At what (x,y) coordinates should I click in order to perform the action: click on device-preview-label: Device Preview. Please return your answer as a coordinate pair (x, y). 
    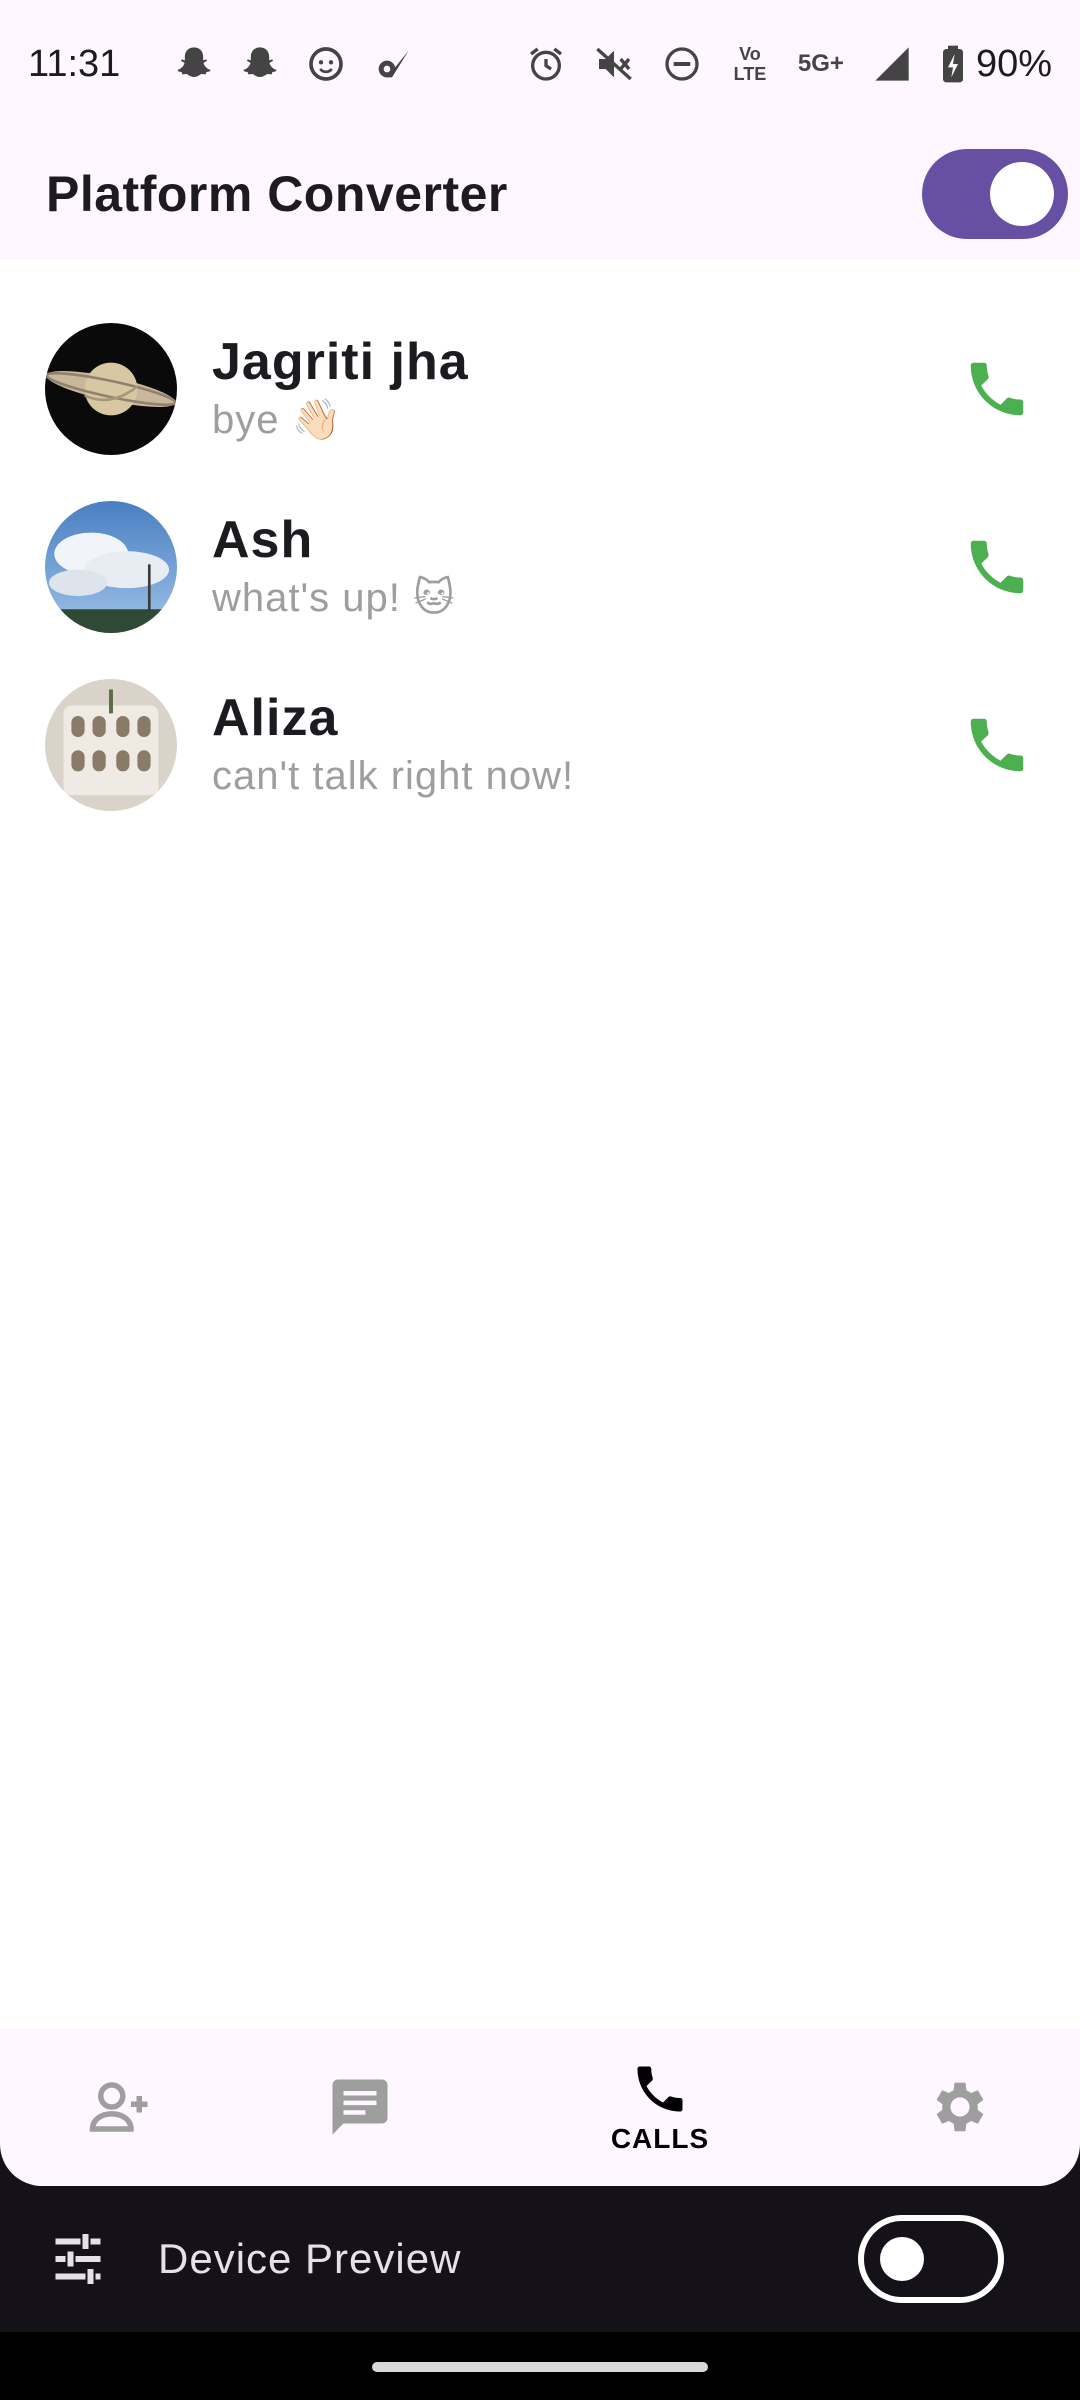
    Looking at the image, I should click on (310, 2258).